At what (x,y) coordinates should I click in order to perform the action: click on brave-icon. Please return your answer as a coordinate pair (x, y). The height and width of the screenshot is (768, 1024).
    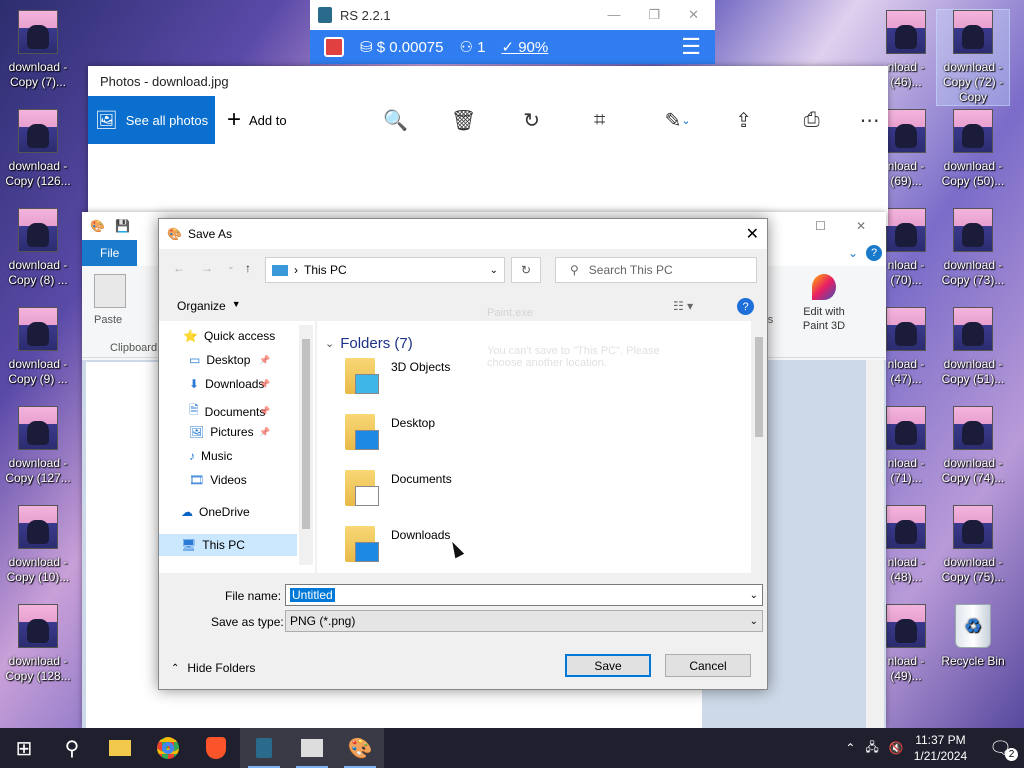
    Looking at the image, I should click on (216, 748).